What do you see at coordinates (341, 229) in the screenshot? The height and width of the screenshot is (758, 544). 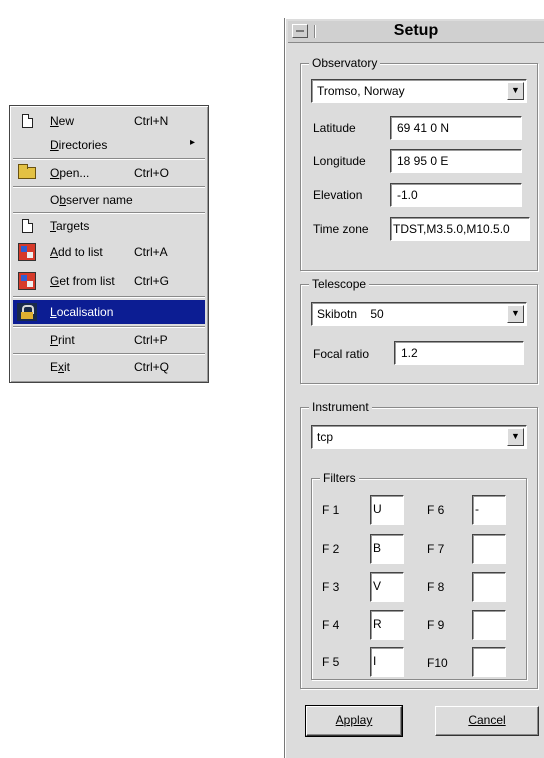 I see `timezone-label: Time zone` at bounding box center [341, 229].